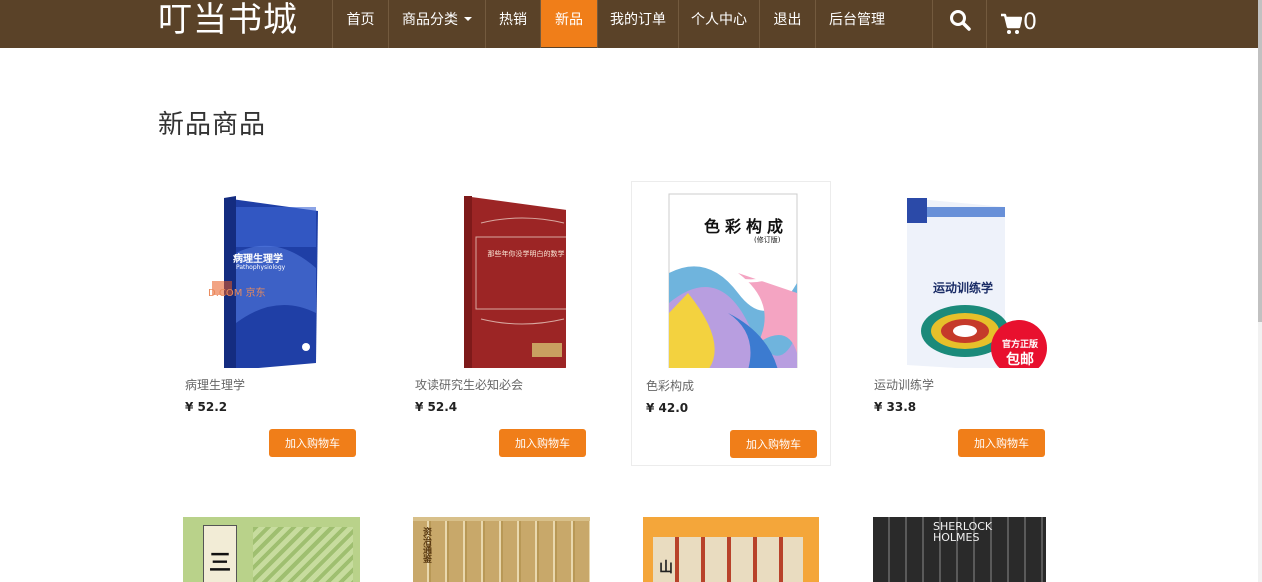 The height and width of the screenshot is (582, 1262). Describe the element at coordinates (261, 267) in the screenshot. I see `cover-subtitle: Pathophysiology` at that location.